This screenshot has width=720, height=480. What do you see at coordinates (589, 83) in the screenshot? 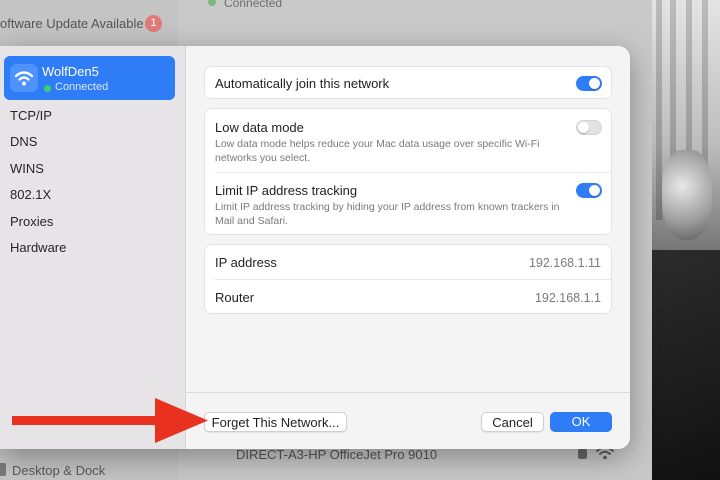
I see `auto-join-toggle` at bounding box center [589, 83].